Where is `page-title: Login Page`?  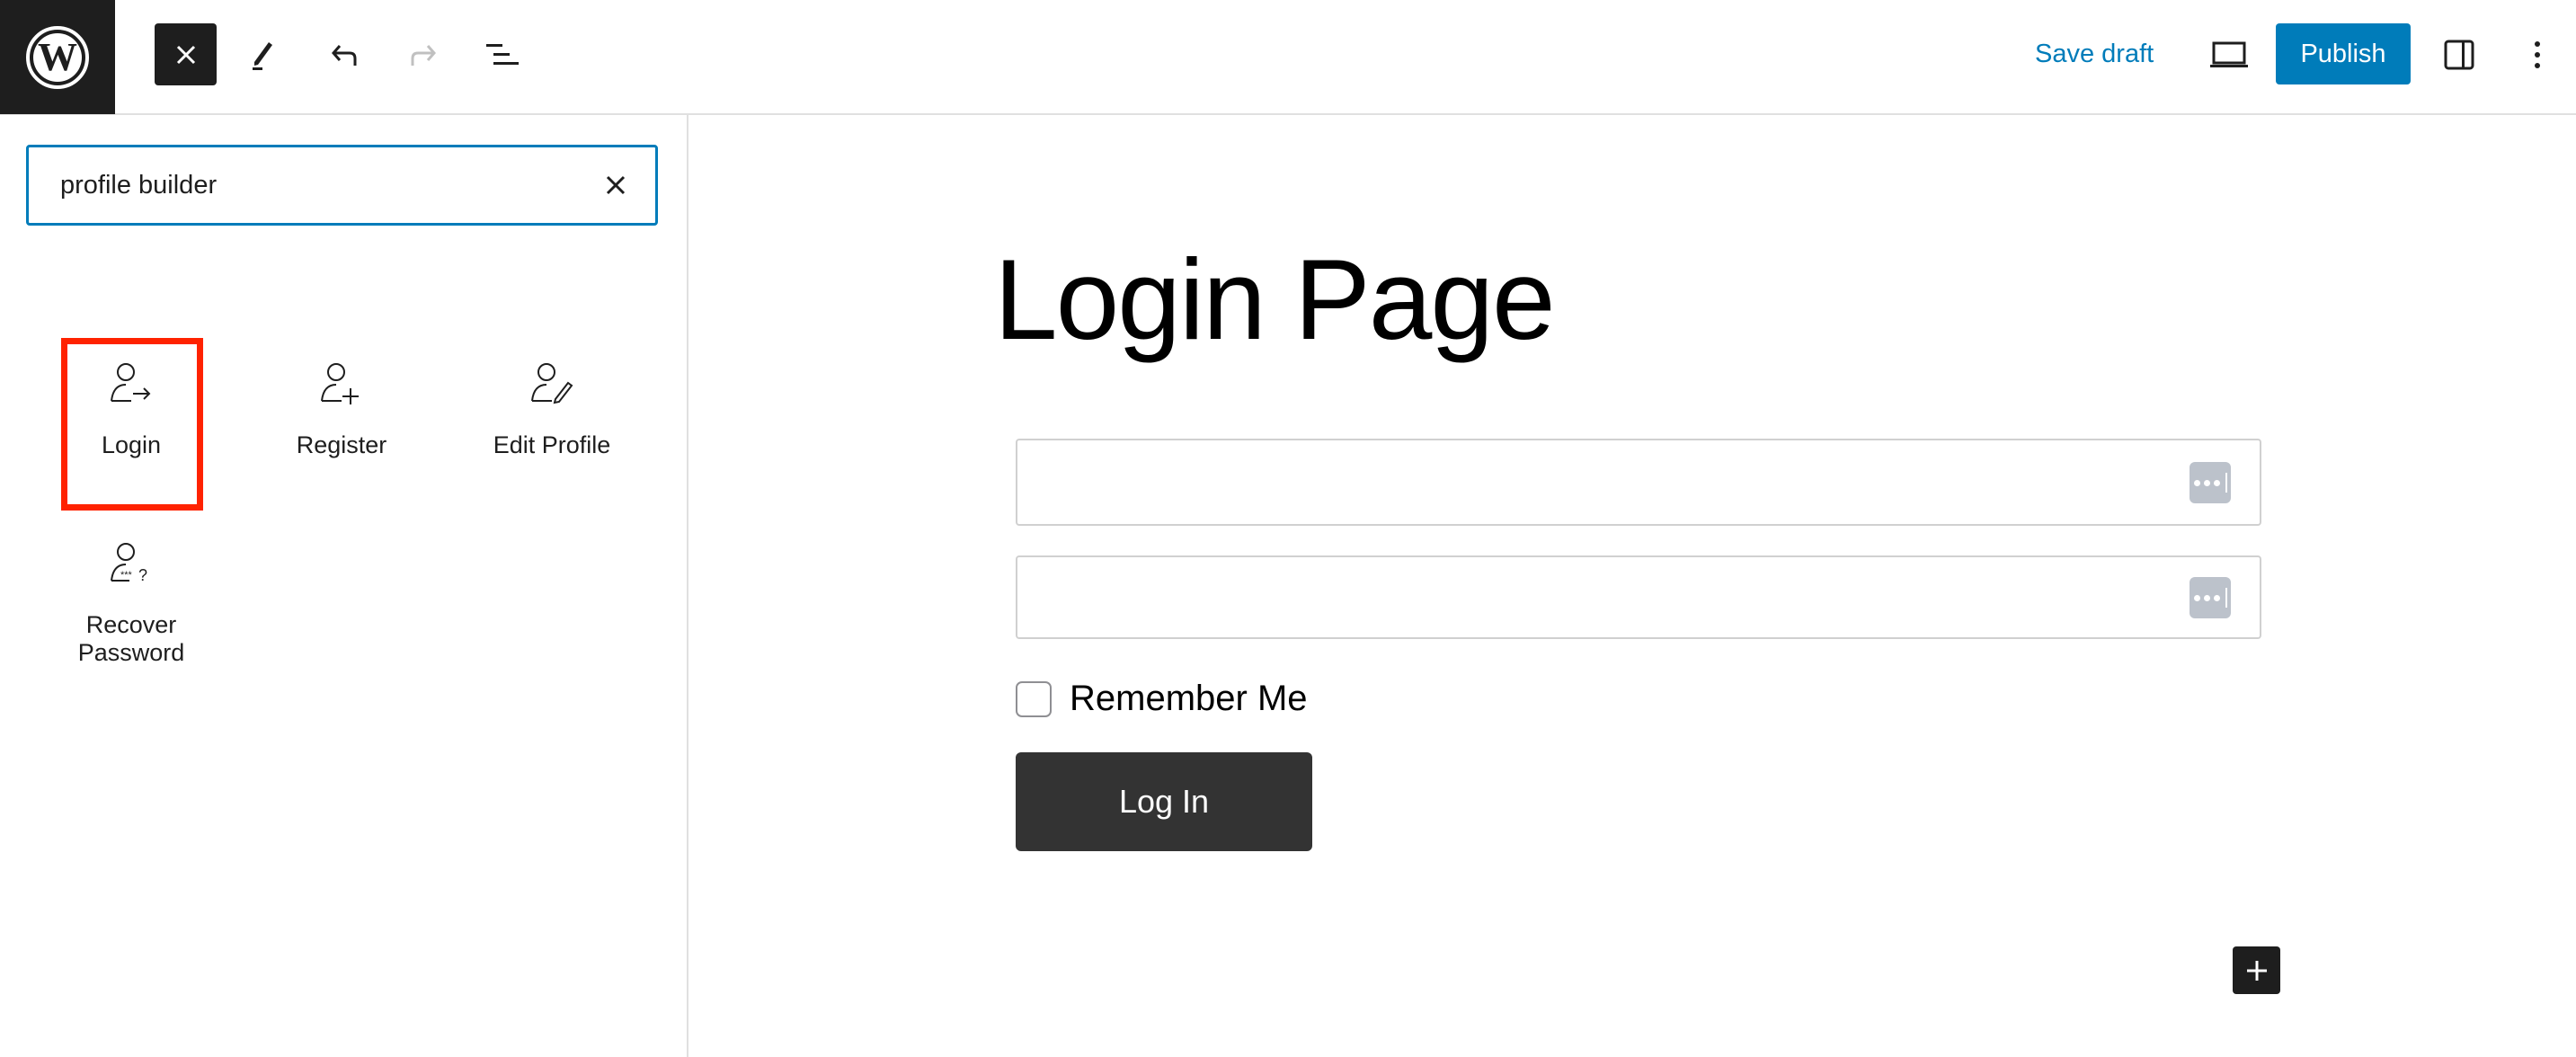 page-title: Login Page is located at coordinates (1275, 300).